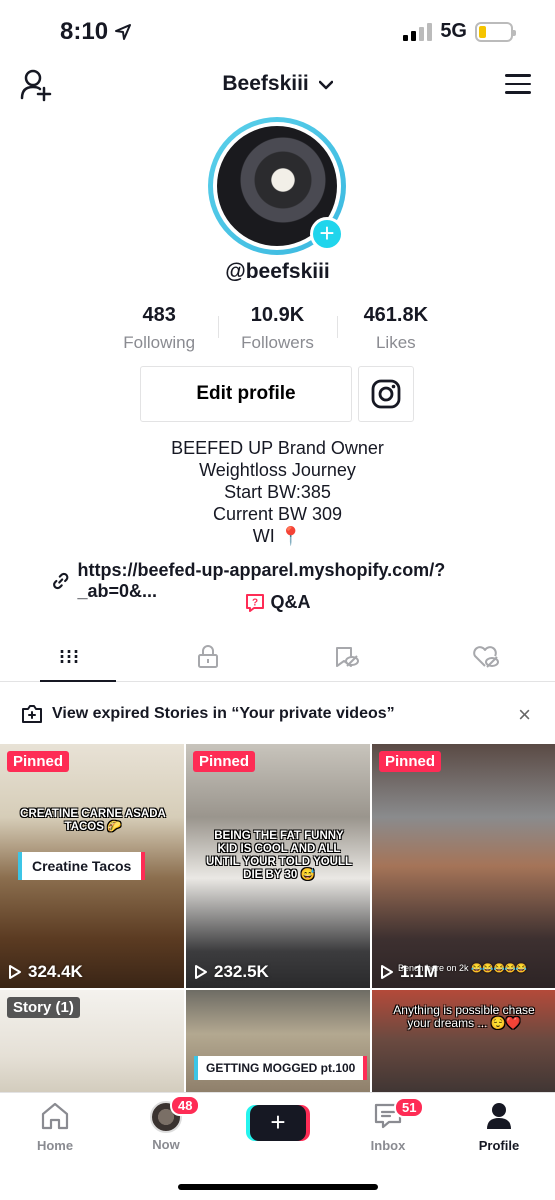 The width and height of the screenshot is (555, 1200). Describe the element at coordinates (396, 315) in the screenshot. I see `stat-value: 461.8K` at that location.